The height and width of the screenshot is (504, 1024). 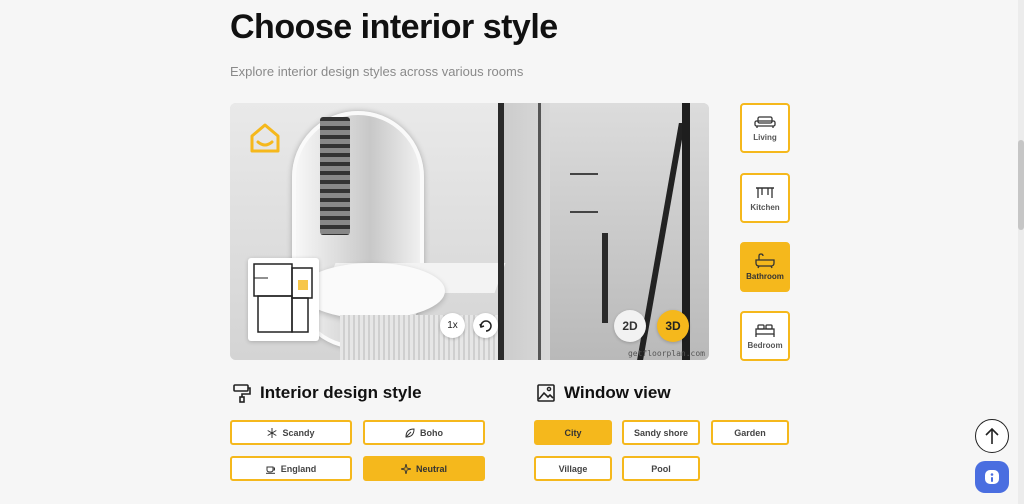 I want to click on style-neutral-button: Neutral, so click(x=424, y=468).